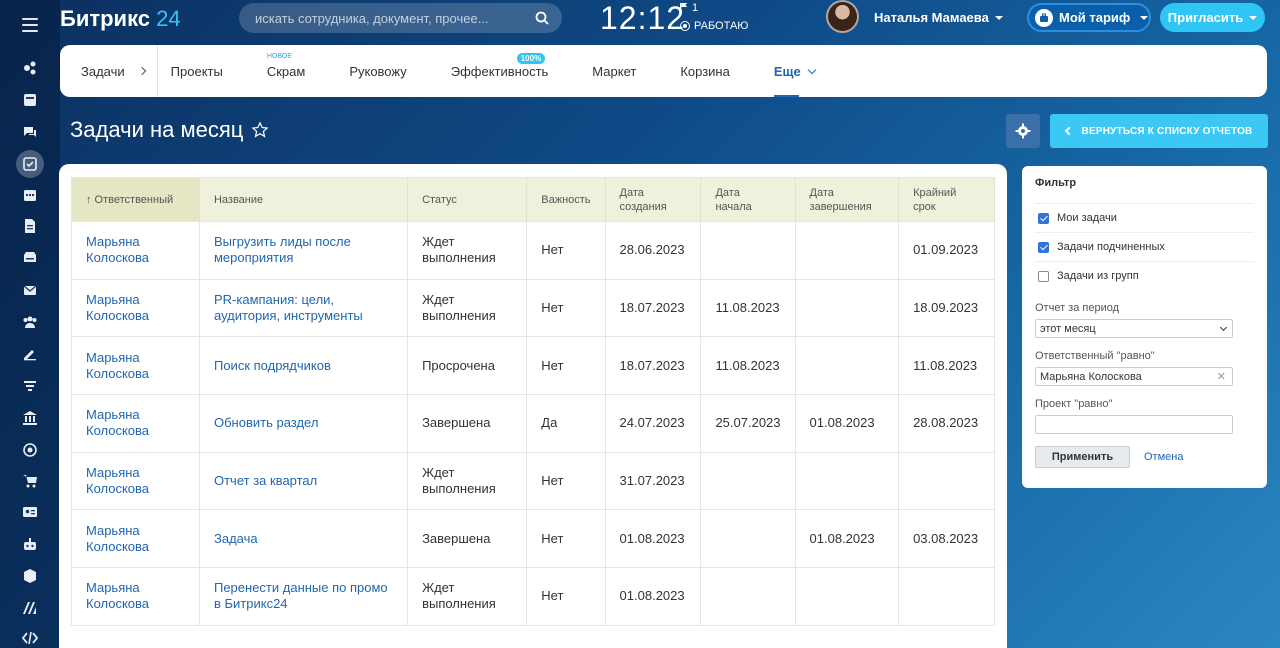 This screenshot has width=1280, height=648. What do you see at coordinates (286, 71) in the screenshot?
I see `nav-scrum: НОВОЕ Скрам` at bounding box center [286, 71].